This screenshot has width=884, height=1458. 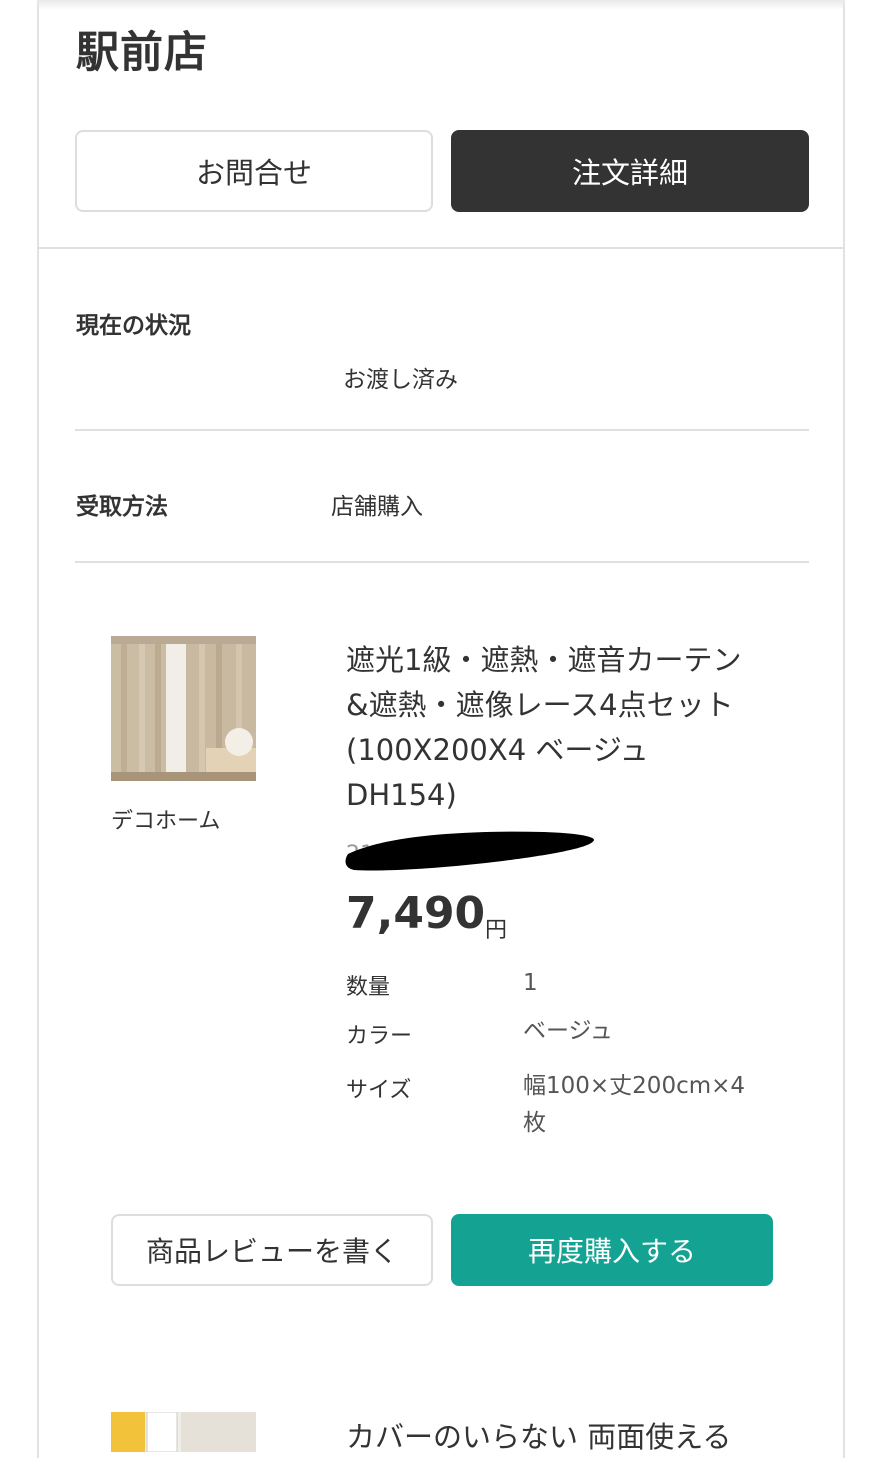 What do you see at coordinates (377, 507) in the screenshot?
I see `pickup-value: 店舗購入` at bounding box center [377, 507].